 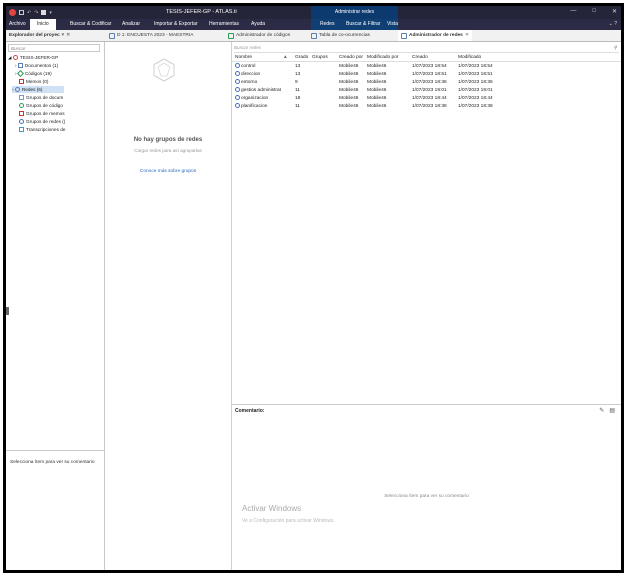 I want to click on pane-divider, so click(x=426, y=404).